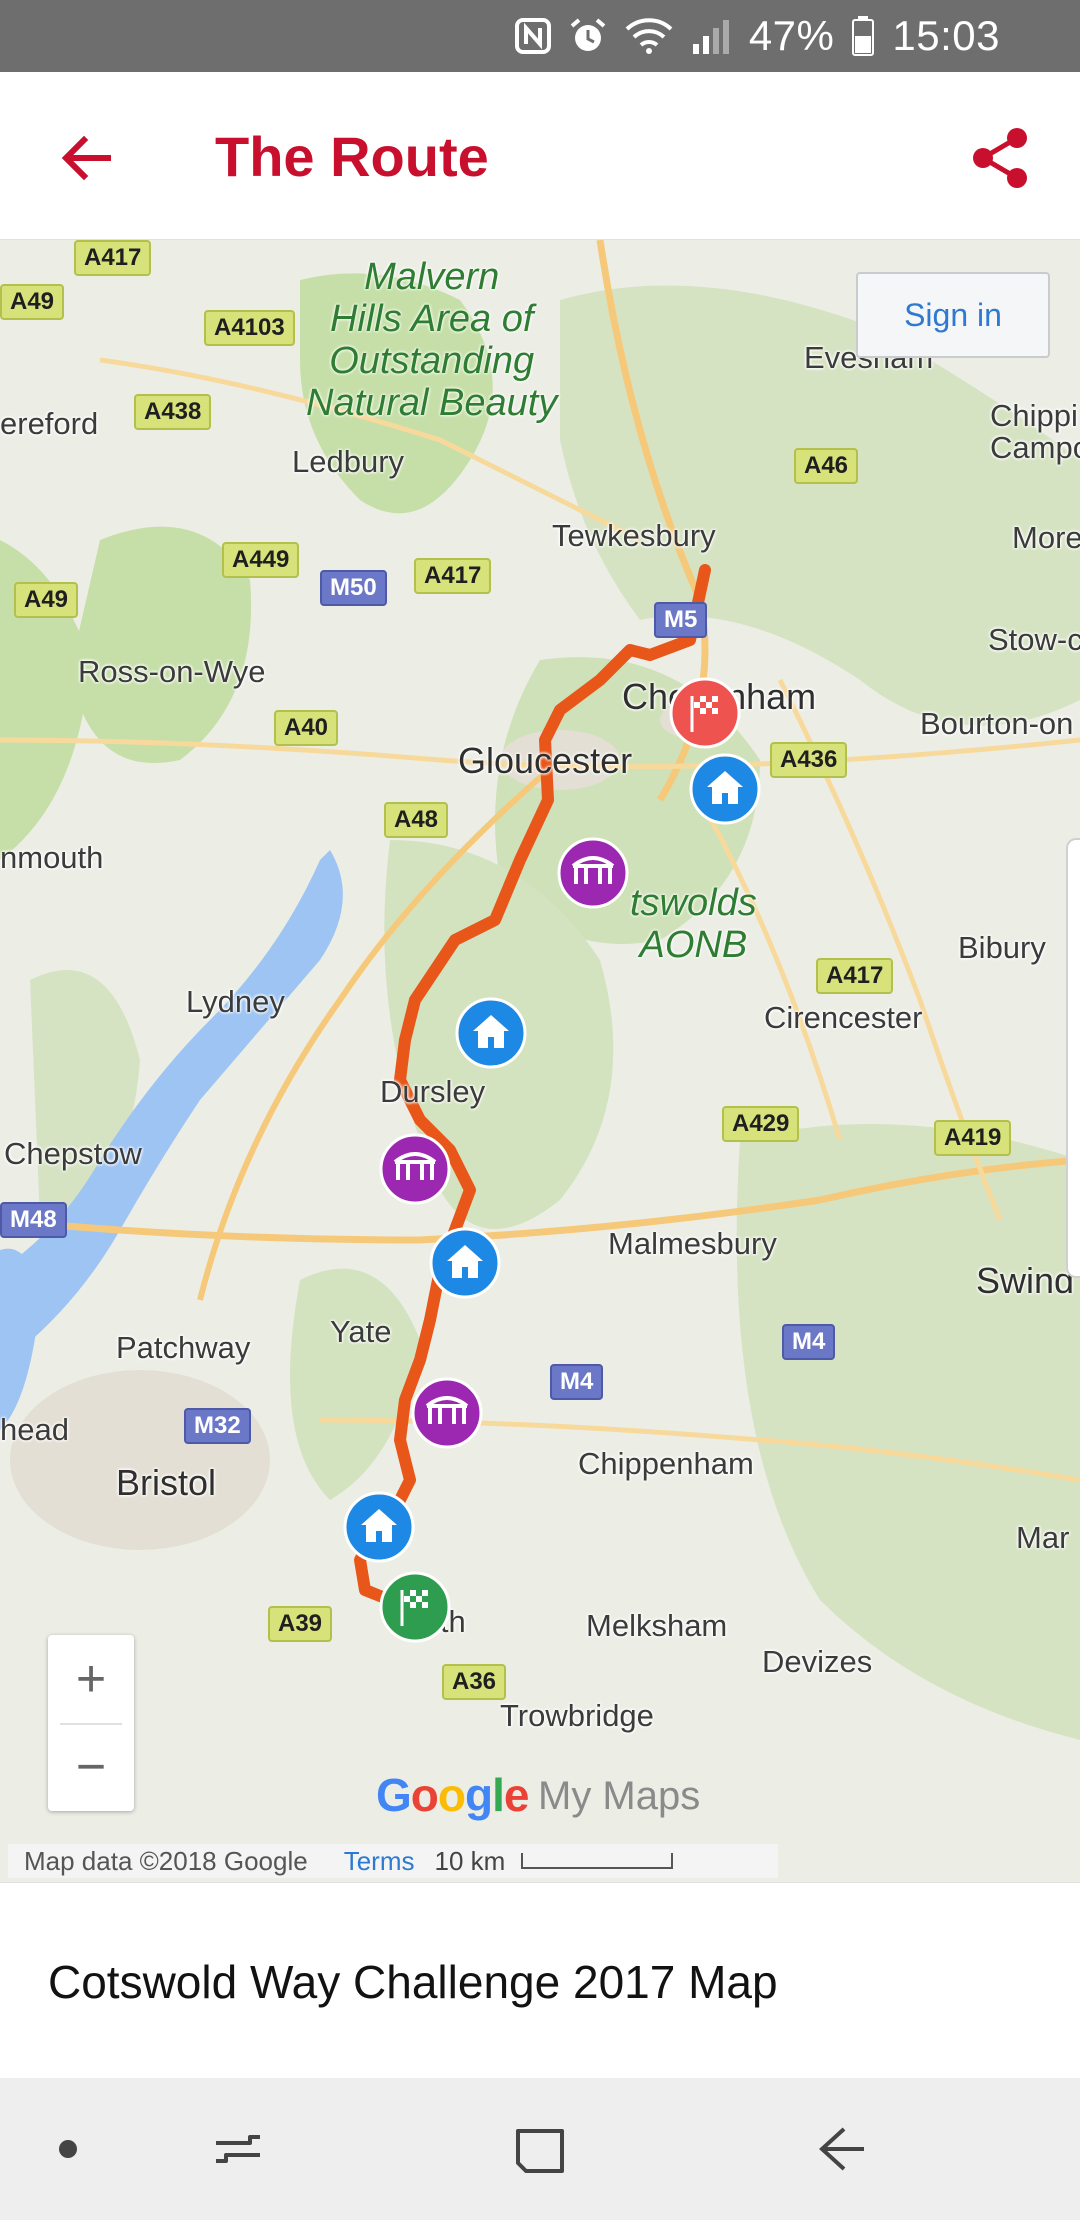 The height and width of the screenshot is (2220, 1080). I want to click on place-chippenham: Chippenham, so click(666, 1463).